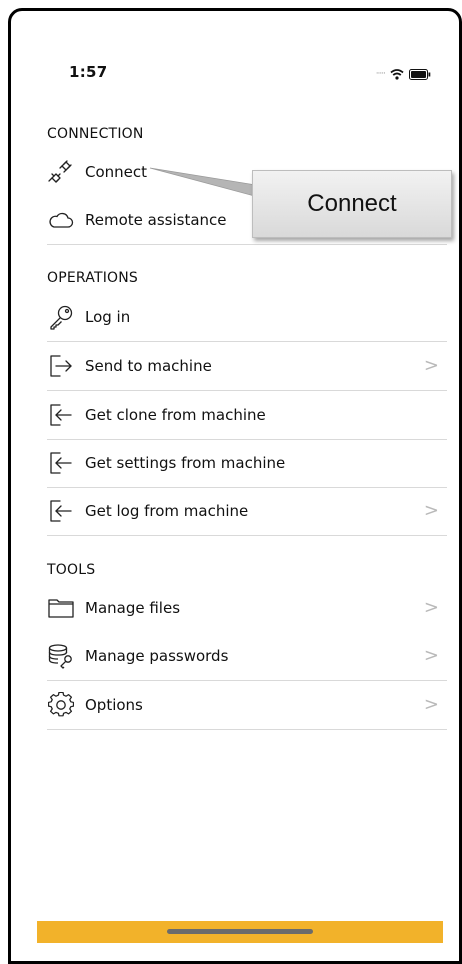 The height and width of the screenshot is (964, 462). What do you see at coordinates (61, 608) in the screenshot?
I see `folder-icon` at bounding box center [61, 608].